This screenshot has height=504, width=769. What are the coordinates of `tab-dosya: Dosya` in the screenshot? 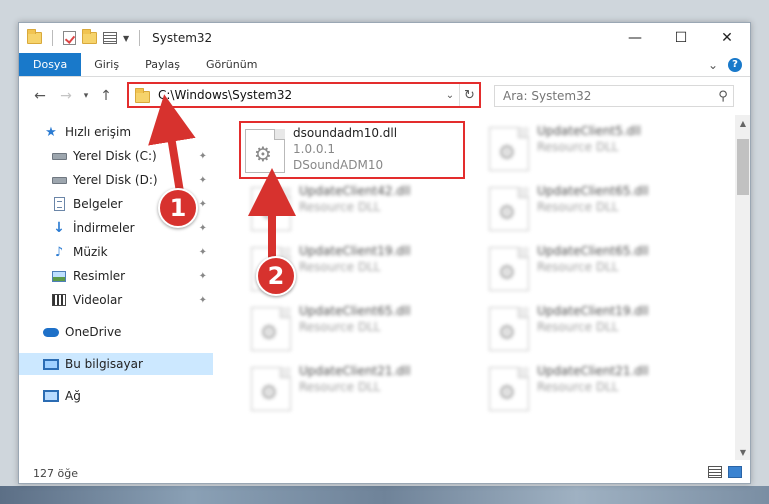 It's located at (50, 64).